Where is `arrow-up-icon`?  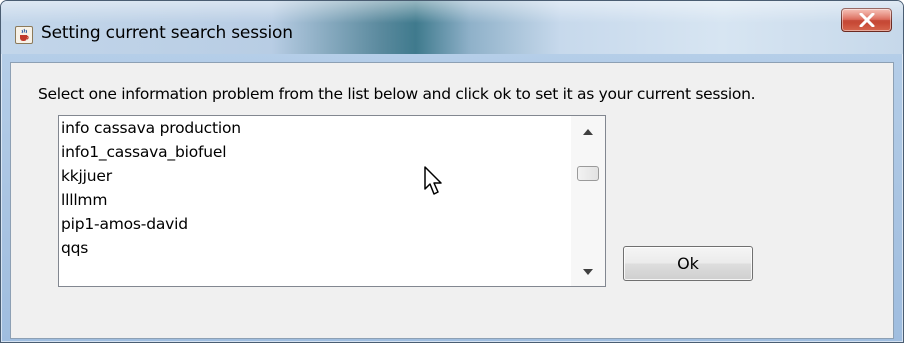
arrow-up-icon is located at coordinates (588, 132).